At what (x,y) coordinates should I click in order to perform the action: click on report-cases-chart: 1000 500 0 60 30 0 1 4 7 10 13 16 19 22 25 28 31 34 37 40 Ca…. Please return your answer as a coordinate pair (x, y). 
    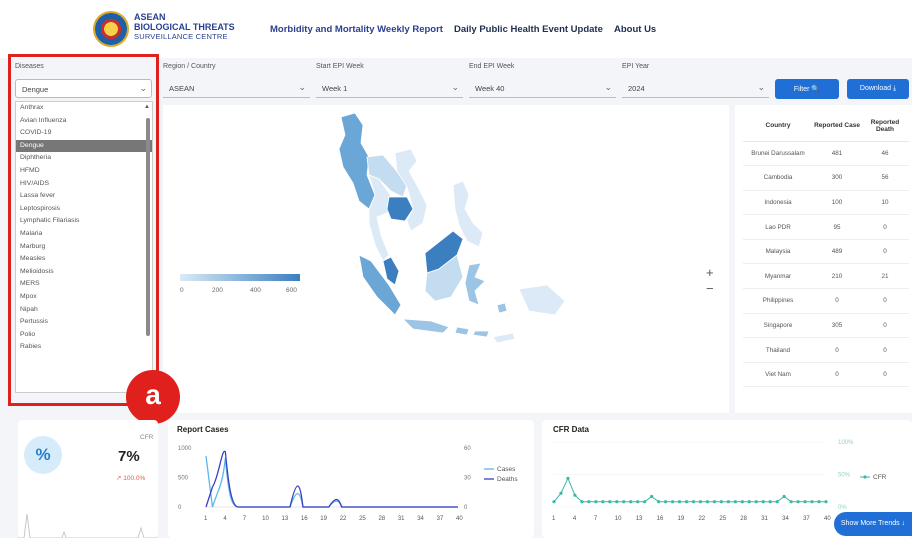
    Looking at the image, I should click on (351, 479).